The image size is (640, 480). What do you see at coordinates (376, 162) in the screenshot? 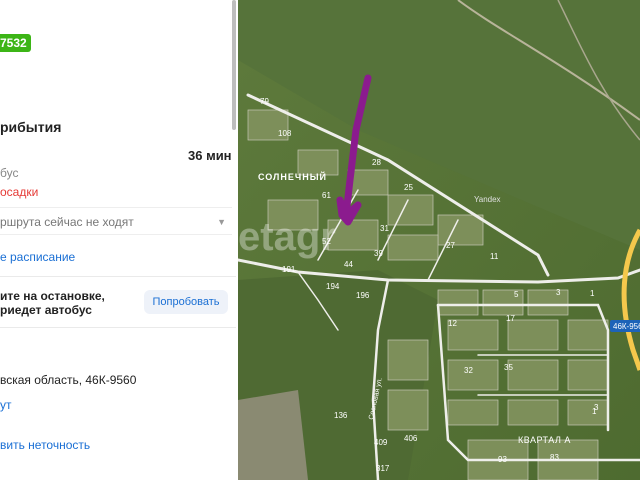
I see `house-number: 28` at bounding box center [376, 162].